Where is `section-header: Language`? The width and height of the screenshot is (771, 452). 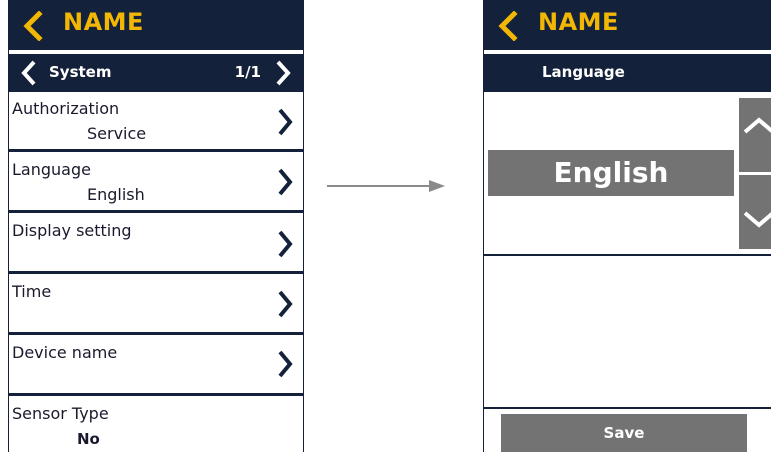
section-header: Language is located at coordinates (627, 73).